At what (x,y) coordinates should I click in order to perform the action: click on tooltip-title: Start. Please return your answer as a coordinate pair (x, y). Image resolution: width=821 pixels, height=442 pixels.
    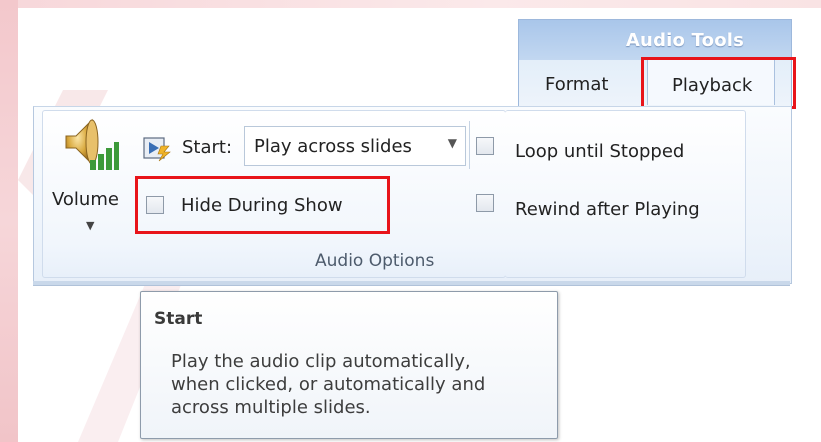
    Looking at the image, I should click on (178, 319).